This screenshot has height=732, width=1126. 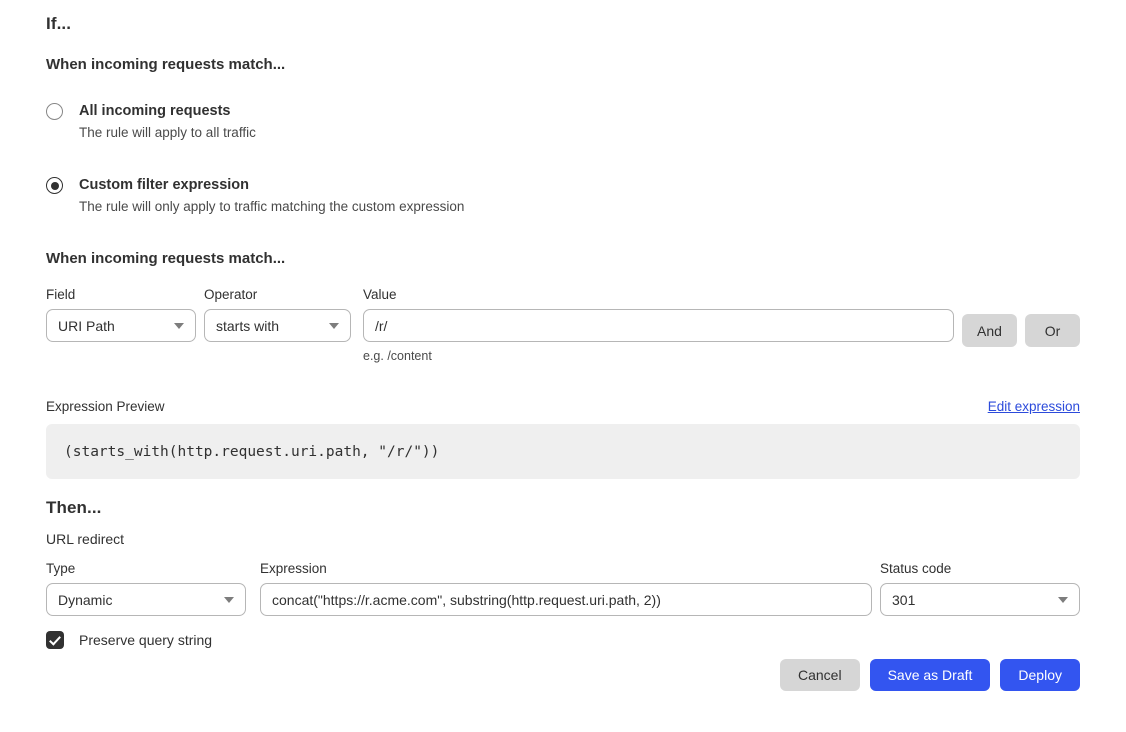 What do you see at coordinates (54, 111) in the screenshot?
I see `radio-icon-unselected` at bounding box center [54, 111].